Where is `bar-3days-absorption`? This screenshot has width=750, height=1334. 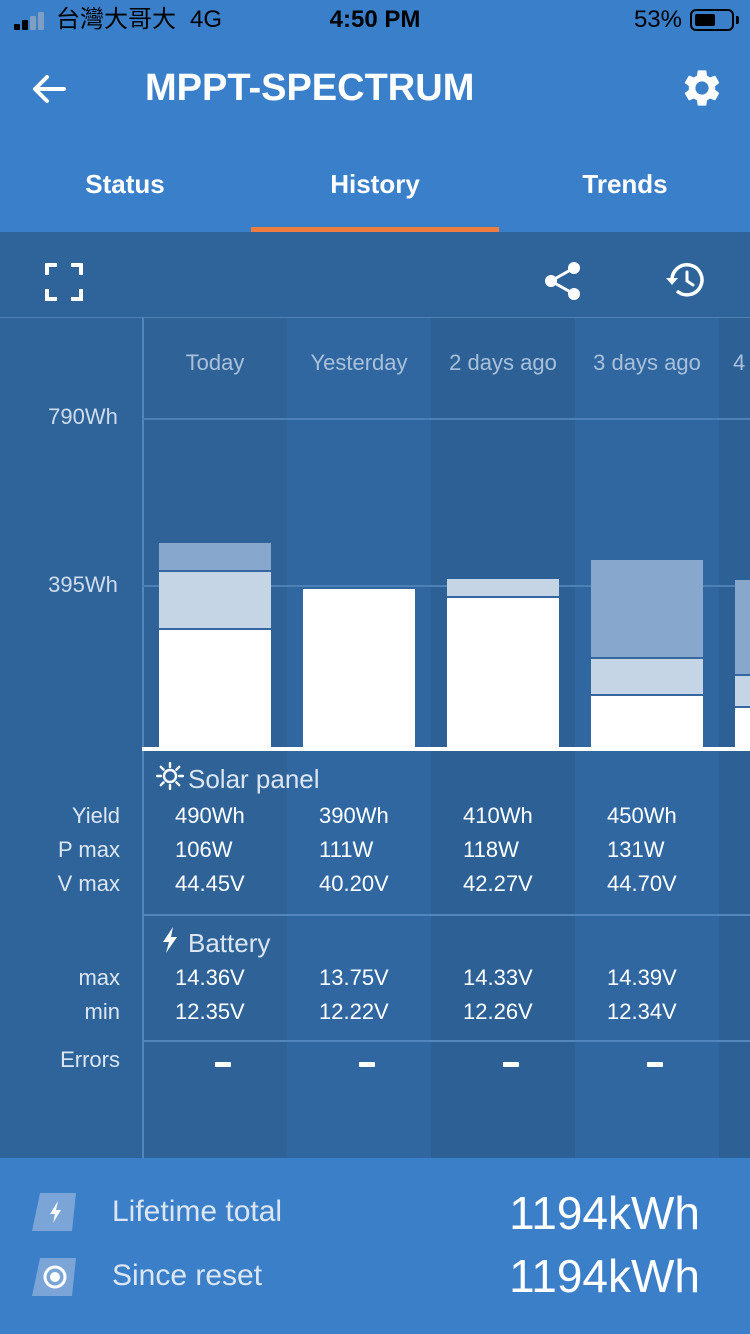
bar-3days-absorption is located at coordinates (647, 676).